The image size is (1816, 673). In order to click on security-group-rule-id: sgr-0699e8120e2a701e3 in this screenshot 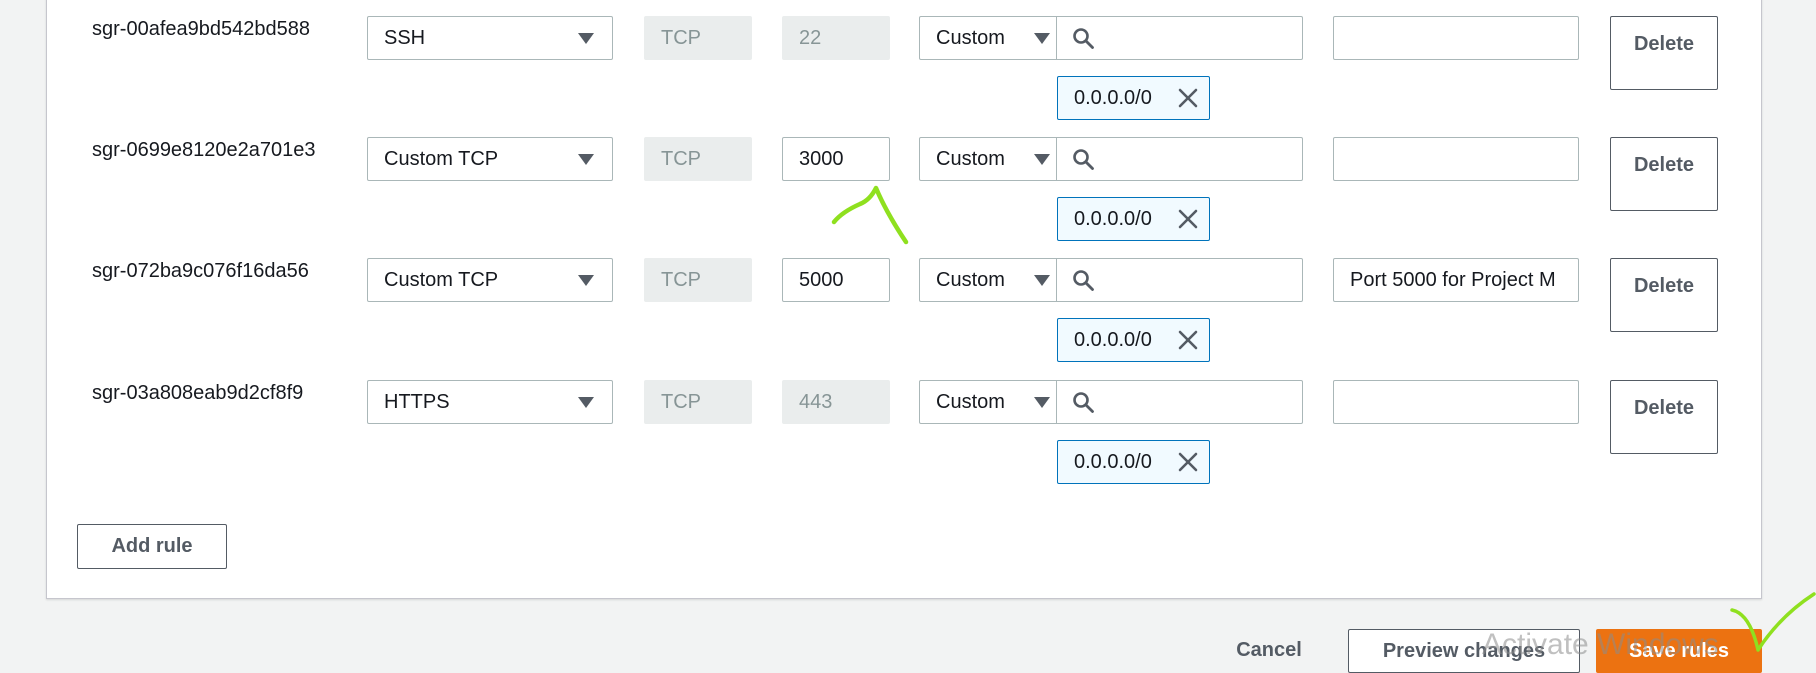, I will do `click(204, 150)`.